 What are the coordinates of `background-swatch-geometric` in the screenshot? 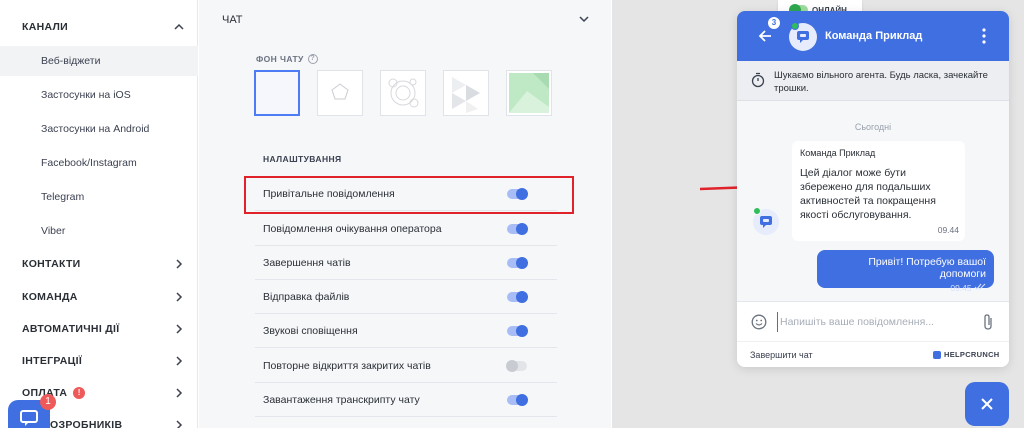 It's located at (466, 93).